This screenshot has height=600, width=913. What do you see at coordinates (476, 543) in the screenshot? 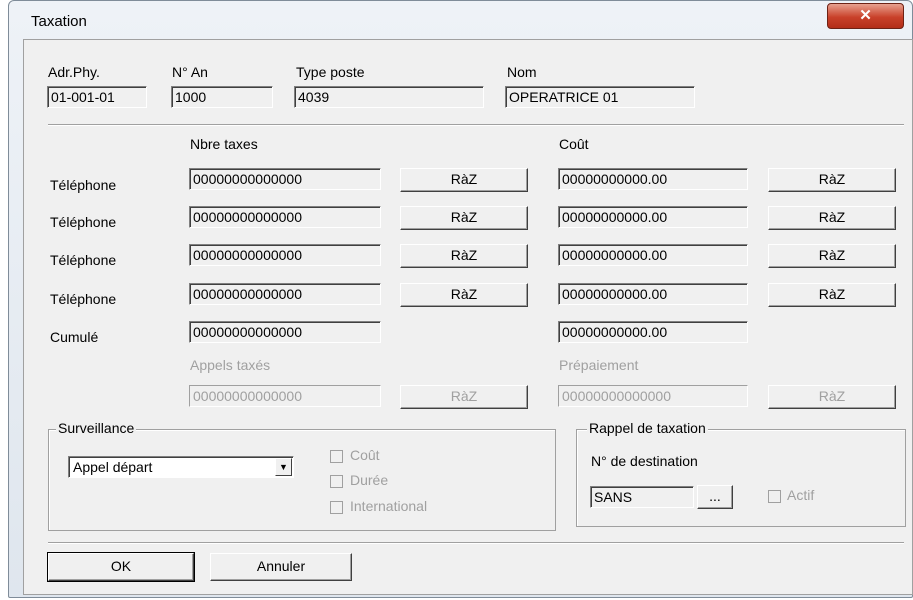
I see `separator-bottom` at bounding box center [476, 543].